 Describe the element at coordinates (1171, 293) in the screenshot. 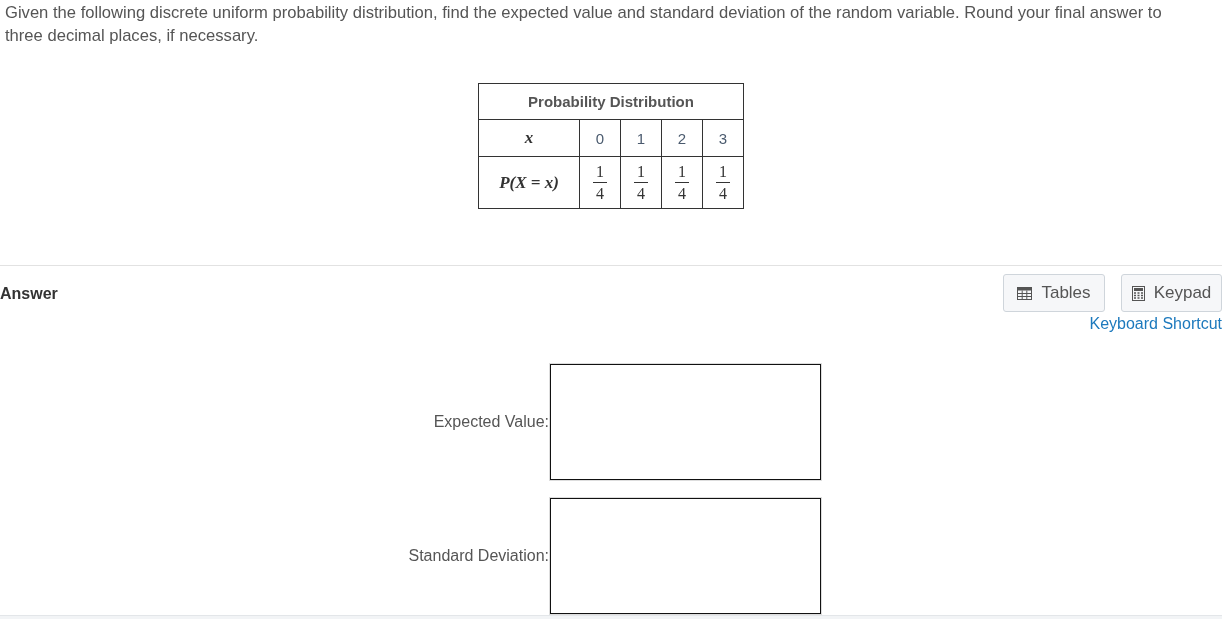

I see `keypad-button: Keypad` at that location.